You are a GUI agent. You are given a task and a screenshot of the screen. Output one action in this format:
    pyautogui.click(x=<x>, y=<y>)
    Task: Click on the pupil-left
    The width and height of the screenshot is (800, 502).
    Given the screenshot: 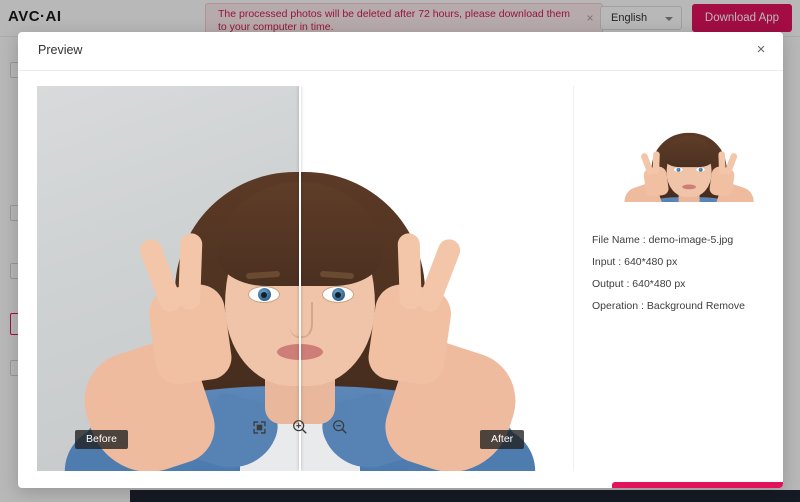 What is the action you would take?
    pyautogui.click(x=264, y=295)
    